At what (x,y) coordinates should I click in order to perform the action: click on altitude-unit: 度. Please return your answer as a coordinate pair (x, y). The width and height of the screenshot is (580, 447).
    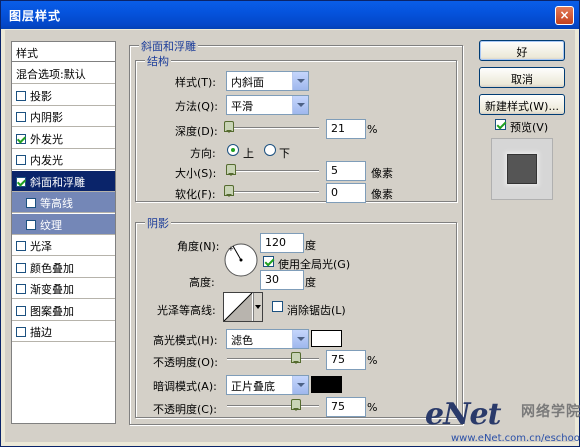
    Looking at the image, I should click on (310, 282).